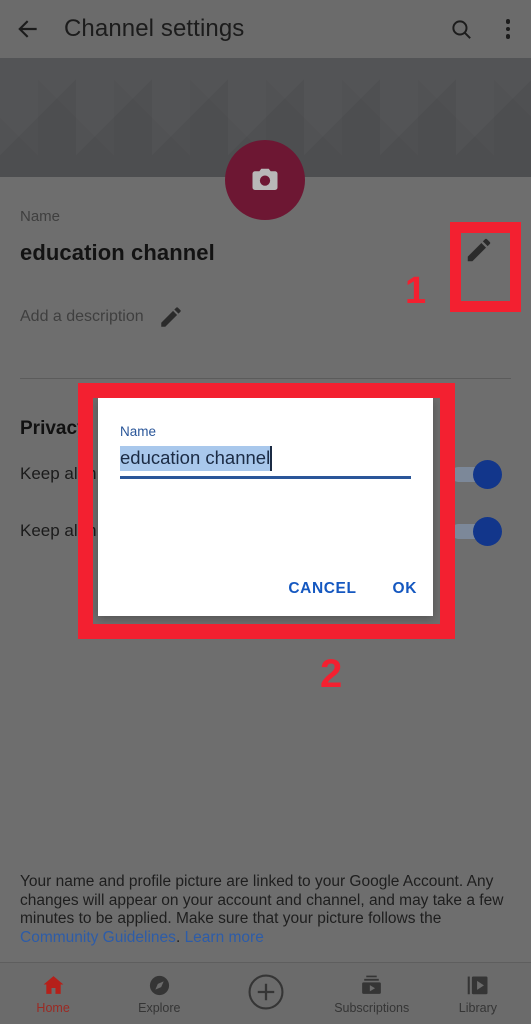 The height and width of the screenshot is (1024, 531). What do you see at coordinates (196, 458) in the screenshot?
I see `dialog-name-input-value: education channel` at bounding box center [196, 458].